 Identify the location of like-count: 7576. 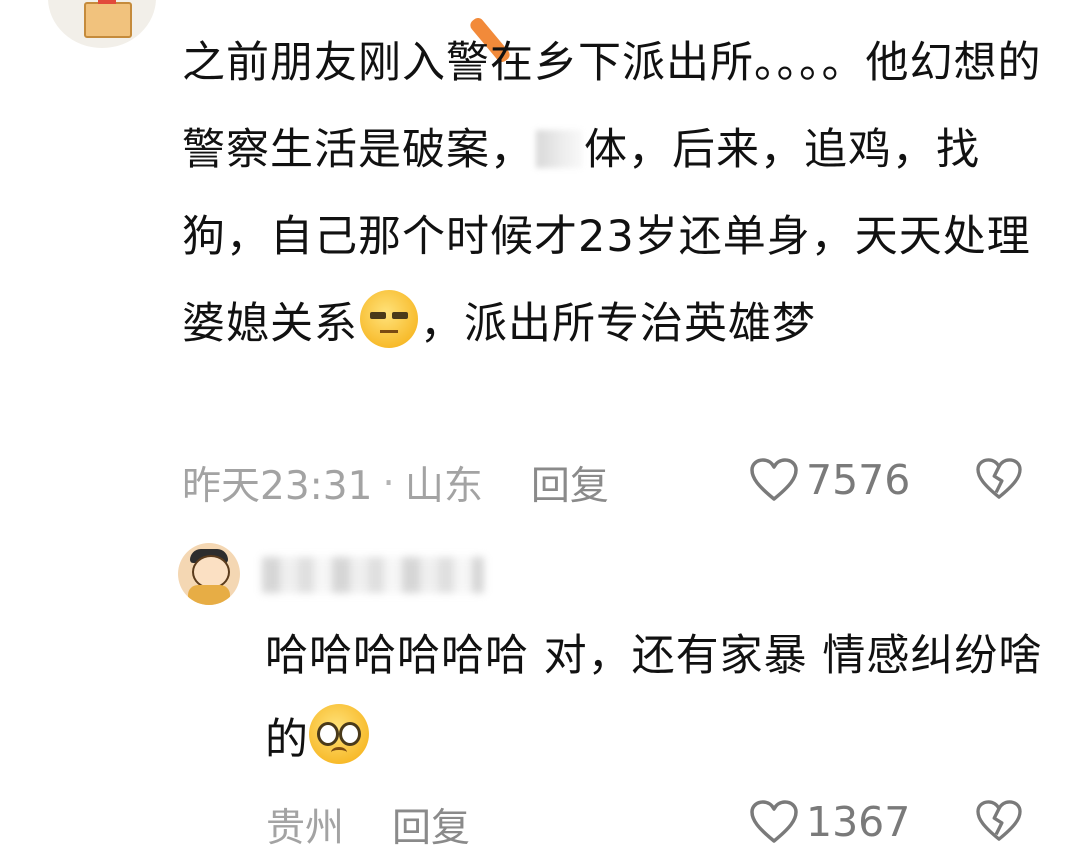
(858, 480).